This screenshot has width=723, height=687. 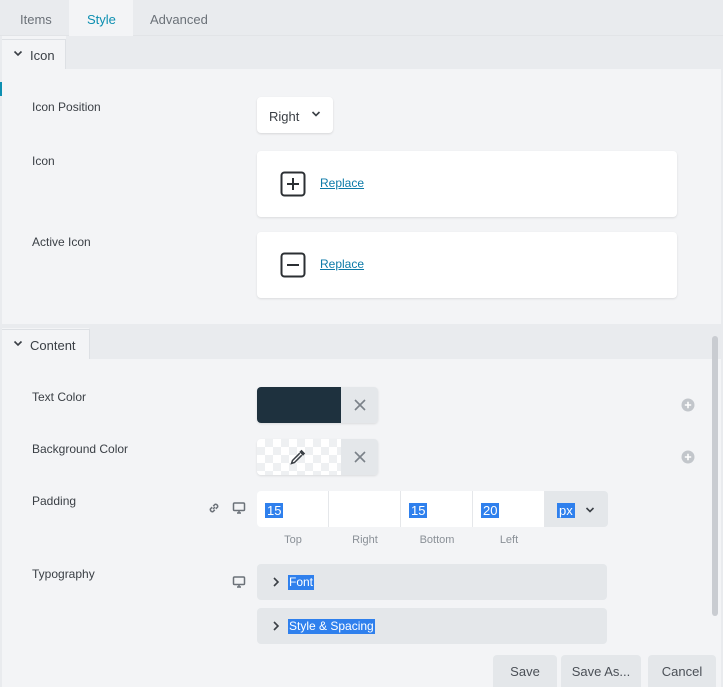 I want to click on clear-text-color-button, so click(x=359, y=405).